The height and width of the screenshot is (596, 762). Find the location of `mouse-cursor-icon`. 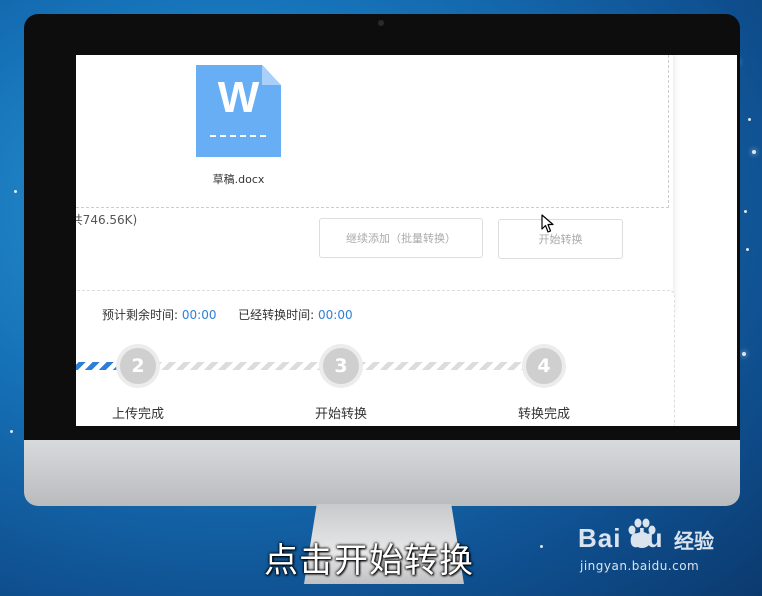

mouse-cursor-icon is located at coordinates (547, 223).